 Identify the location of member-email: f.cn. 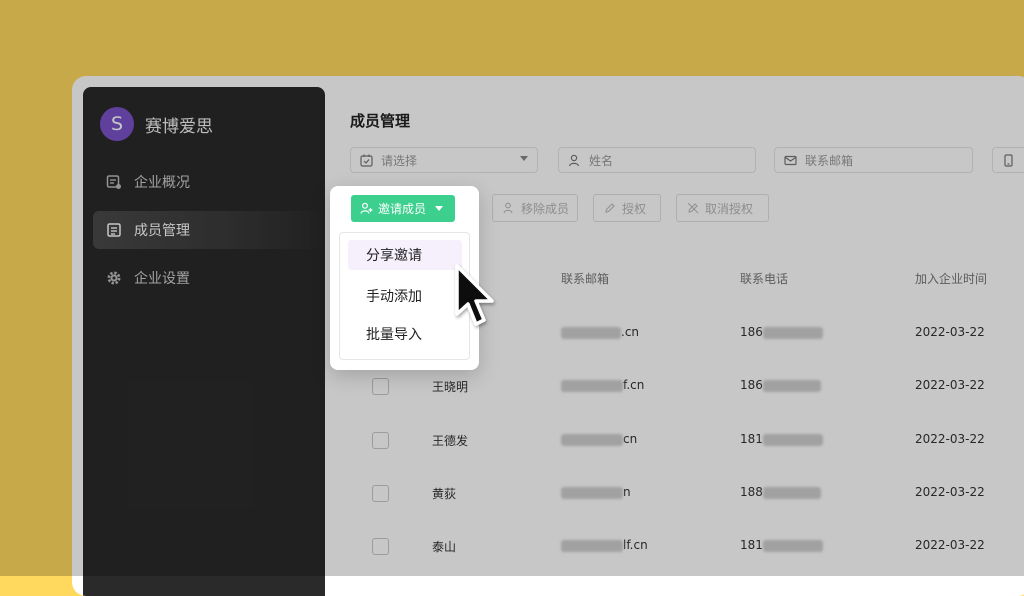
(602, 385).